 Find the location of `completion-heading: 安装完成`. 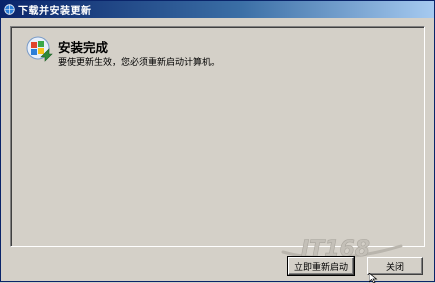

completion-heading: 安装完成 is located at coordinates (83, 47).